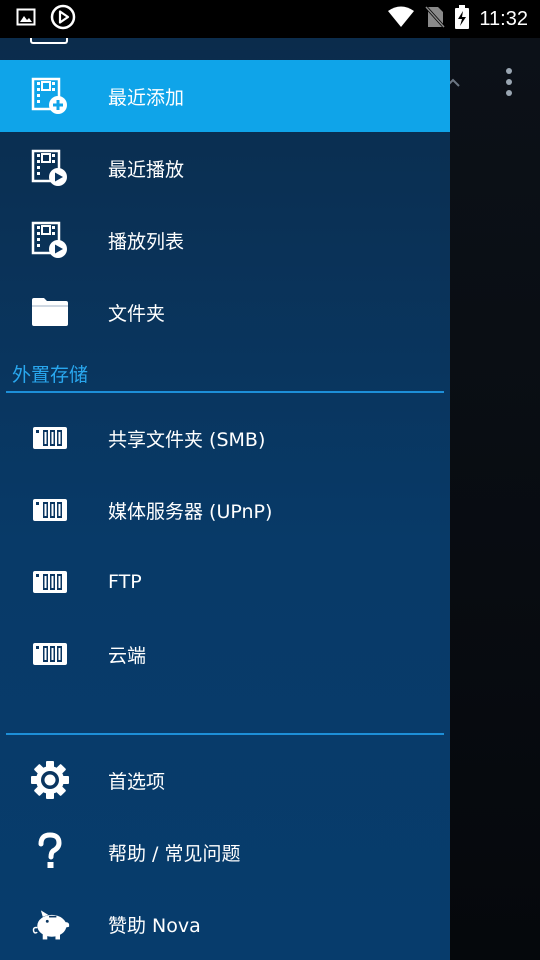 The width and height of the screenshot is (540, 960). I want to click on battery-charging-icon, so click(462, 19).